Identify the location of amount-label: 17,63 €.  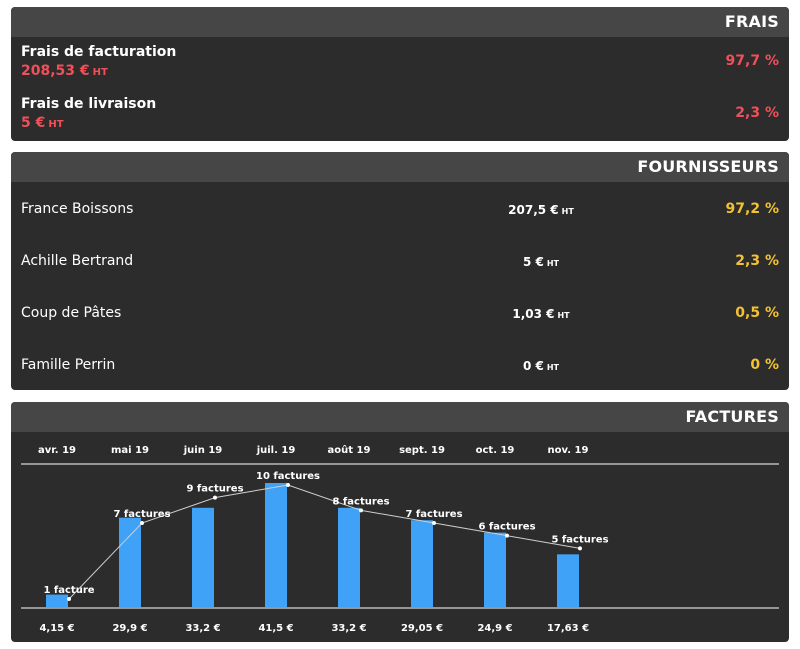
(568, 628).